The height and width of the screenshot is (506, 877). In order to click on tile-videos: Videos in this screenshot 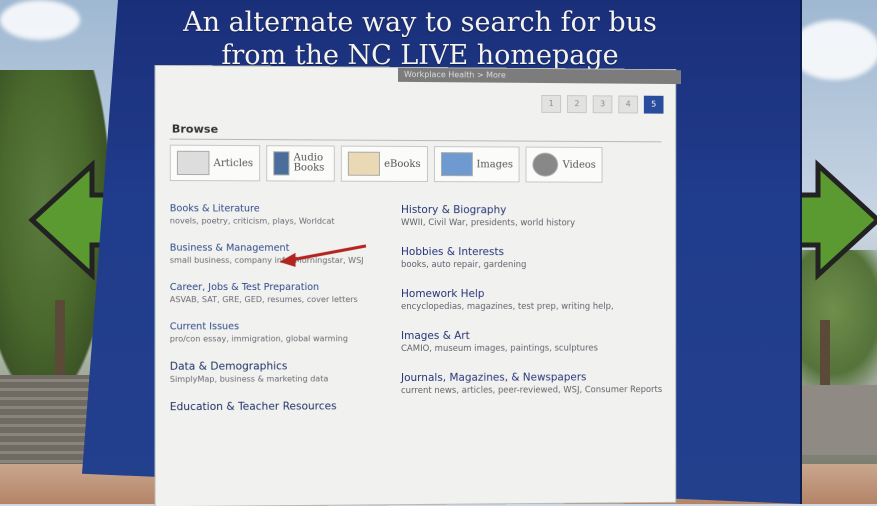, I will do `click(564, 164)`.